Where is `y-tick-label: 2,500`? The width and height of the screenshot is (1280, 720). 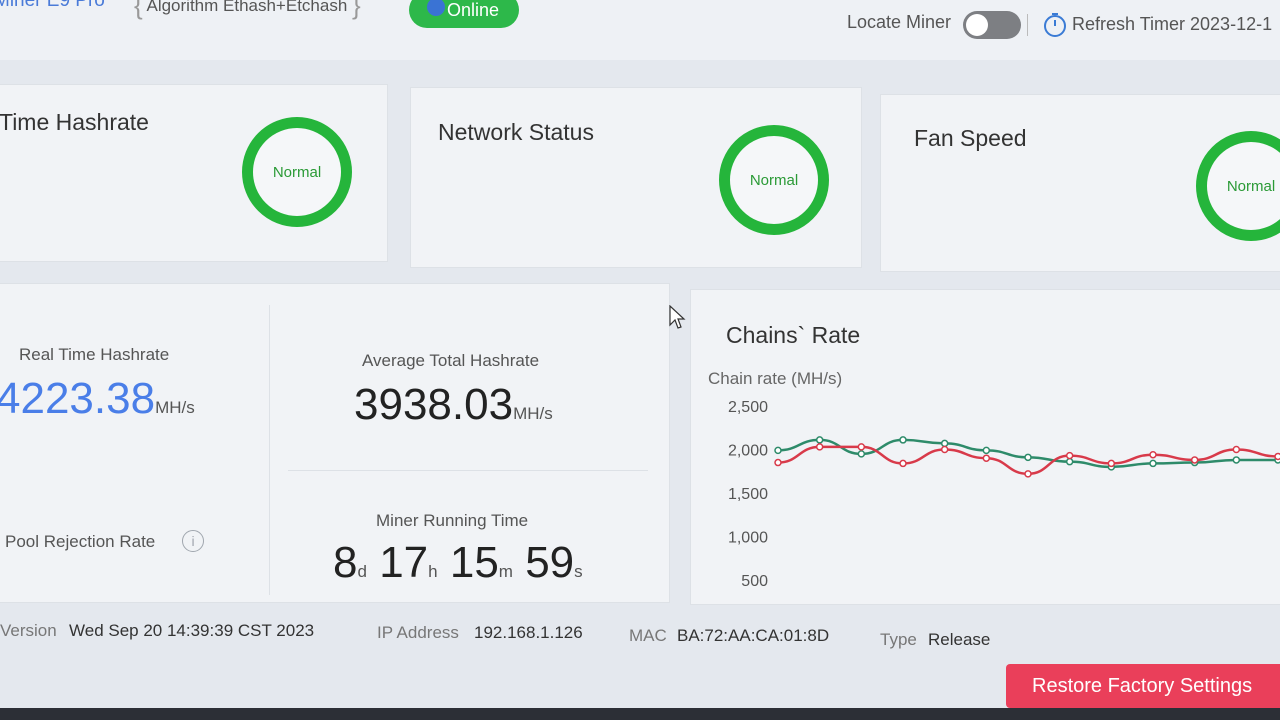 y-tick-label: 2,500 is located at coordinates (748, 407).